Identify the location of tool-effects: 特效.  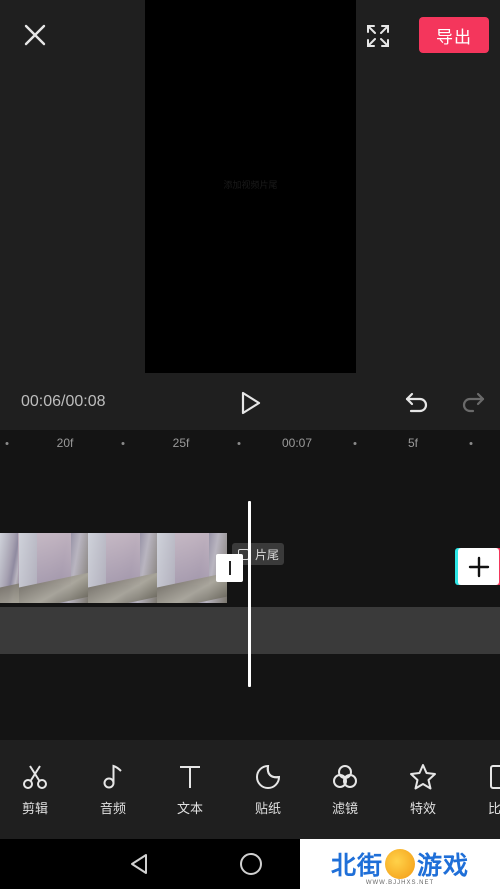
(423, 784).